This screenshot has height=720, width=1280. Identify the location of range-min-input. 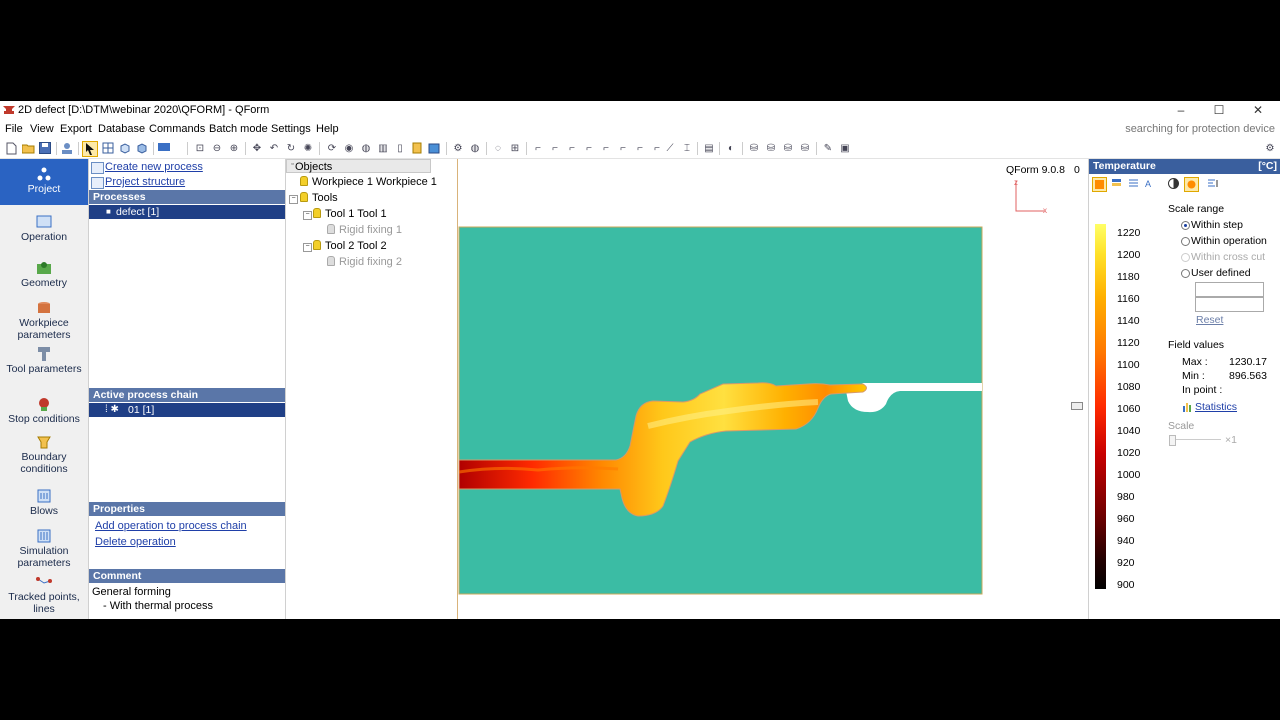
(1229, 304).